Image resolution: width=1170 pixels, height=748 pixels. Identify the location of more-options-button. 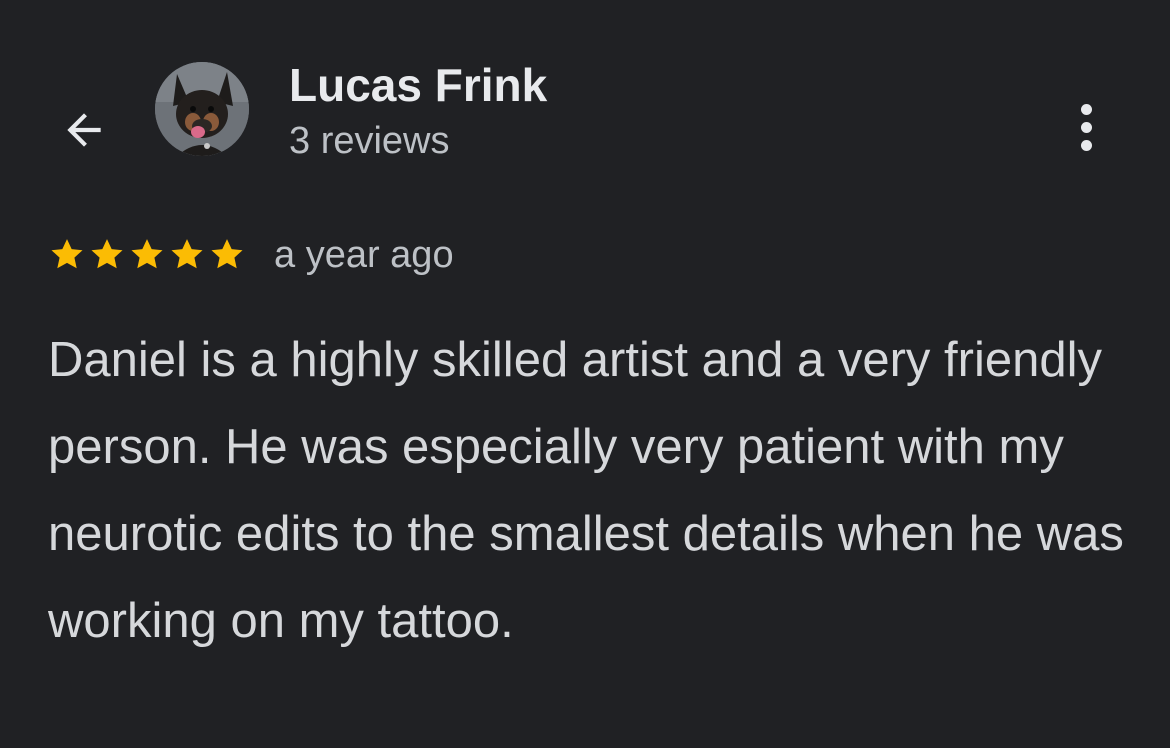
(1086, 127).